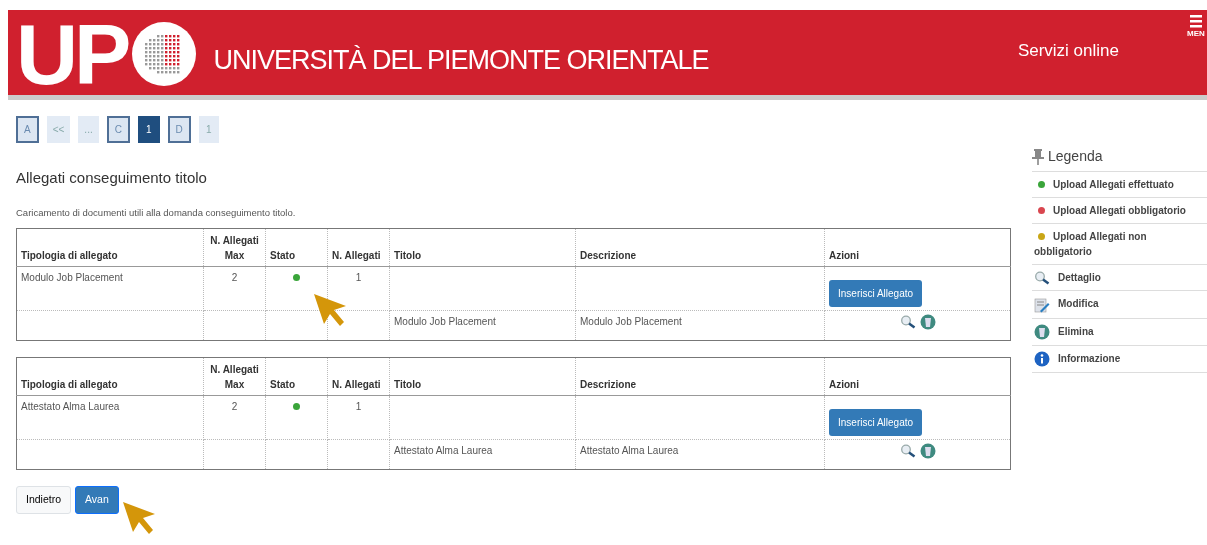  Describe the element at coordinates (110, 288) in the screenshot. I see `table-cell: Modulo Job Placement` at that location.